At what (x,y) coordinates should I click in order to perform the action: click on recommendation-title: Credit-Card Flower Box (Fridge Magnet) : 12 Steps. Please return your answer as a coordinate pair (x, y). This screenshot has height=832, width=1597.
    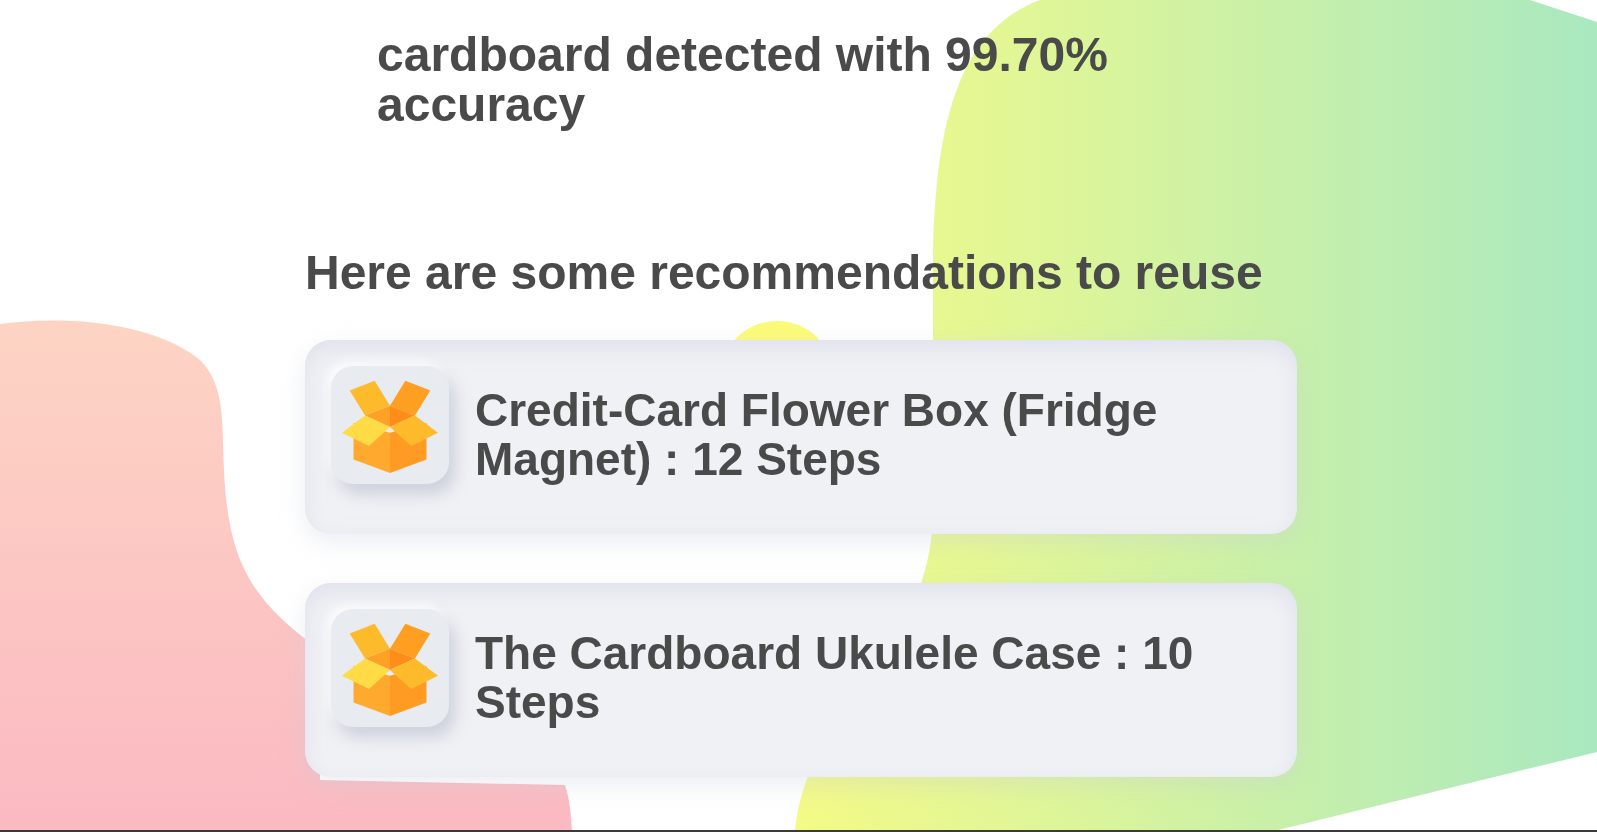
    Looking at the image, I should click on (817, 435).